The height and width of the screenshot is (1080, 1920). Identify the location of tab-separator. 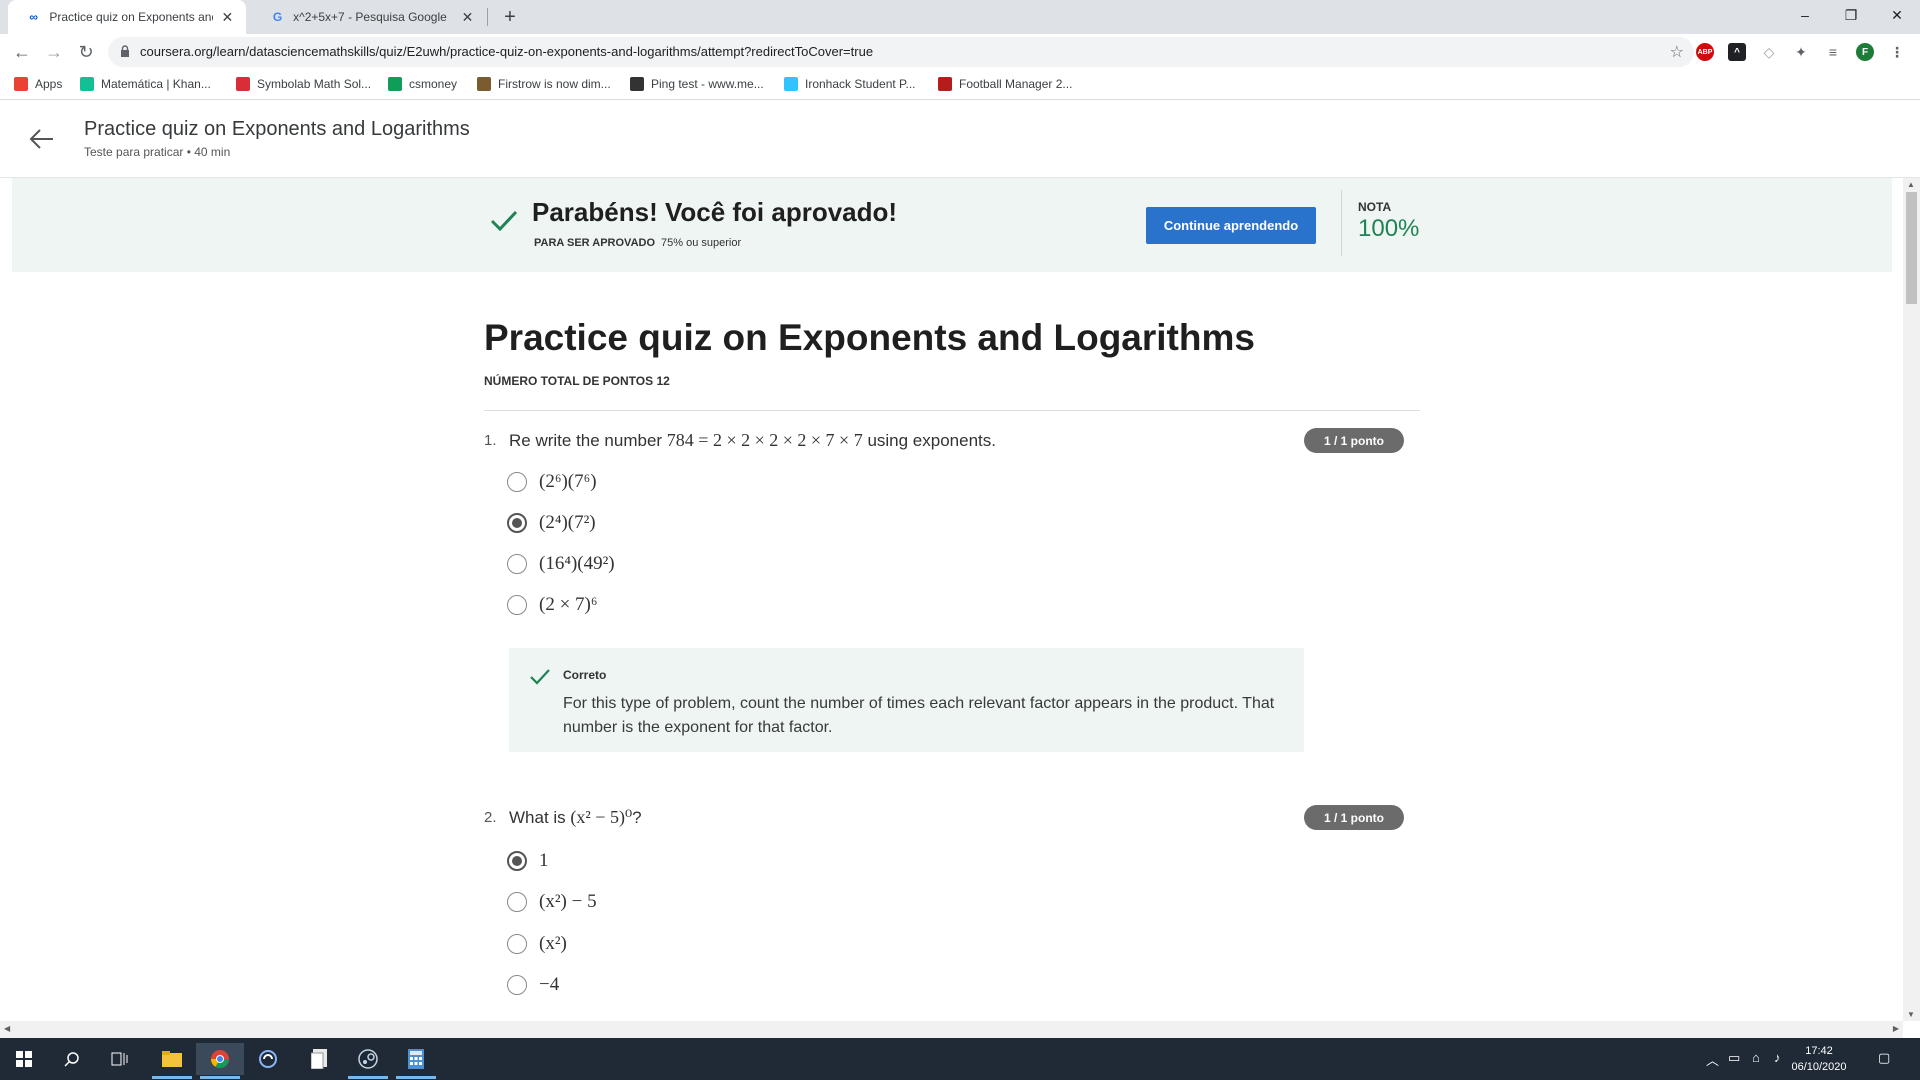
(487, 17).